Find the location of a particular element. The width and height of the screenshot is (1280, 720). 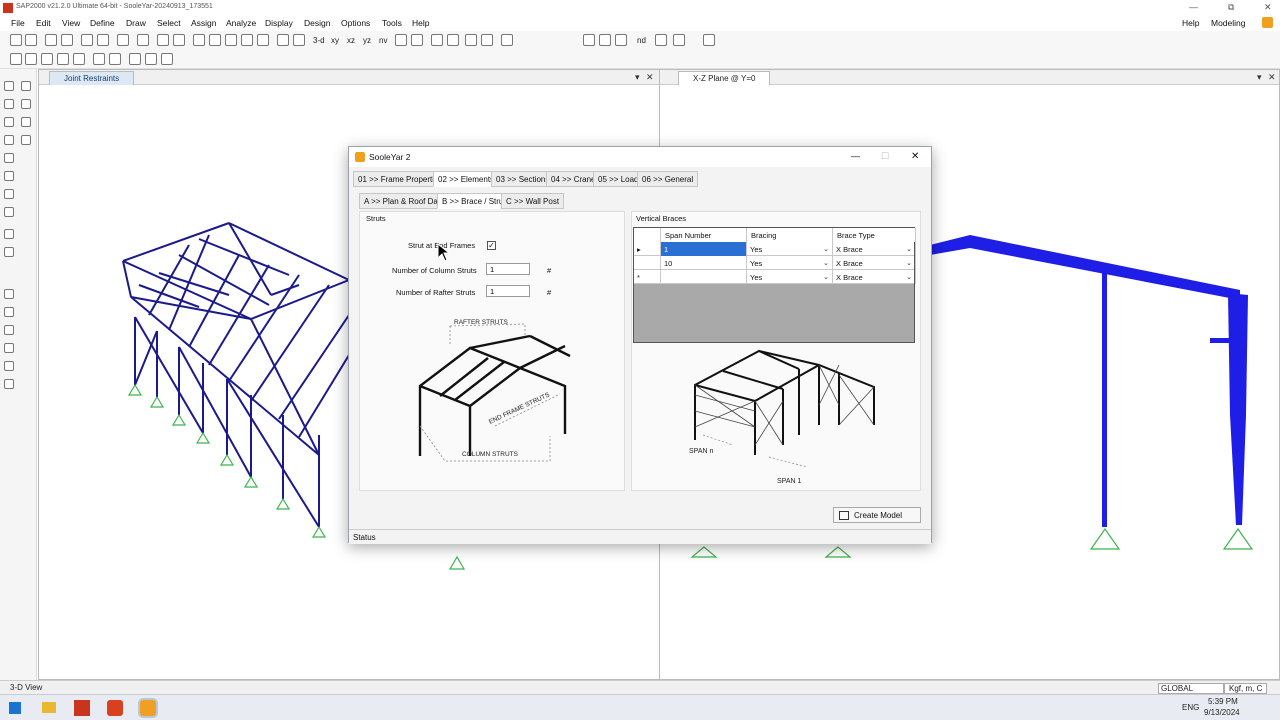

table-row: ▸ 1 Yes ⌄ X Brace ⌄ is located at coordinates (775, 249).